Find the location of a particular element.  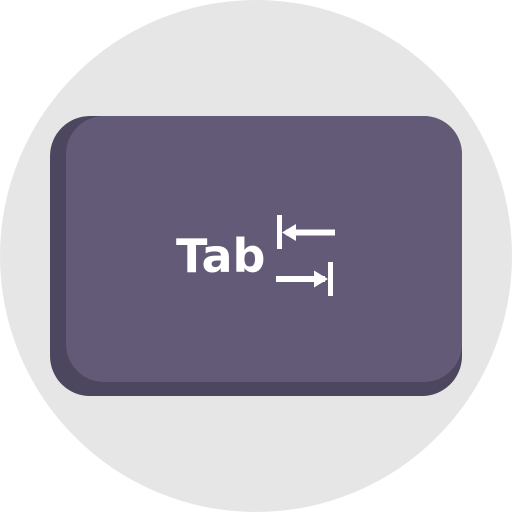

arrow-left-to-bar-icon is located at coordinates (306, 232).